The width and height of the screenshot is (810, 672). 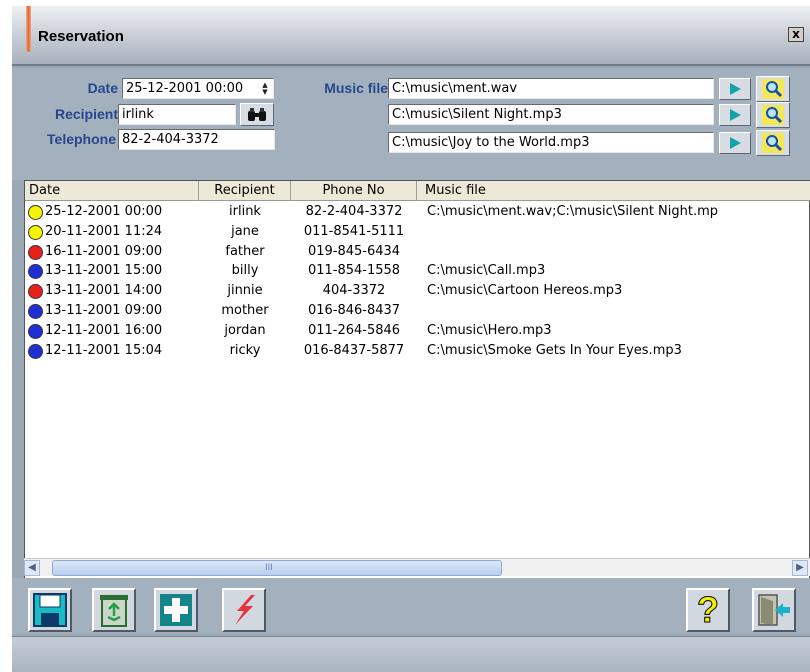 I want to click on table-row: 20-11-2001 11:24 jane 011-8541-5111, so click(x=417, y=232).